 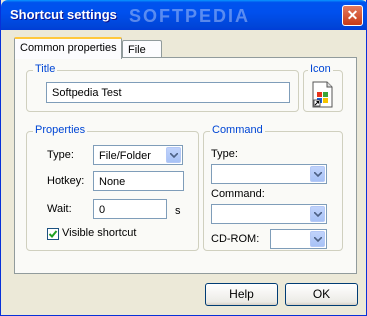 What do you see at coordinates (190, 16) in the screenshot?
I see `watermark: SOFTPEDIA` at bounding box center [190, 16].